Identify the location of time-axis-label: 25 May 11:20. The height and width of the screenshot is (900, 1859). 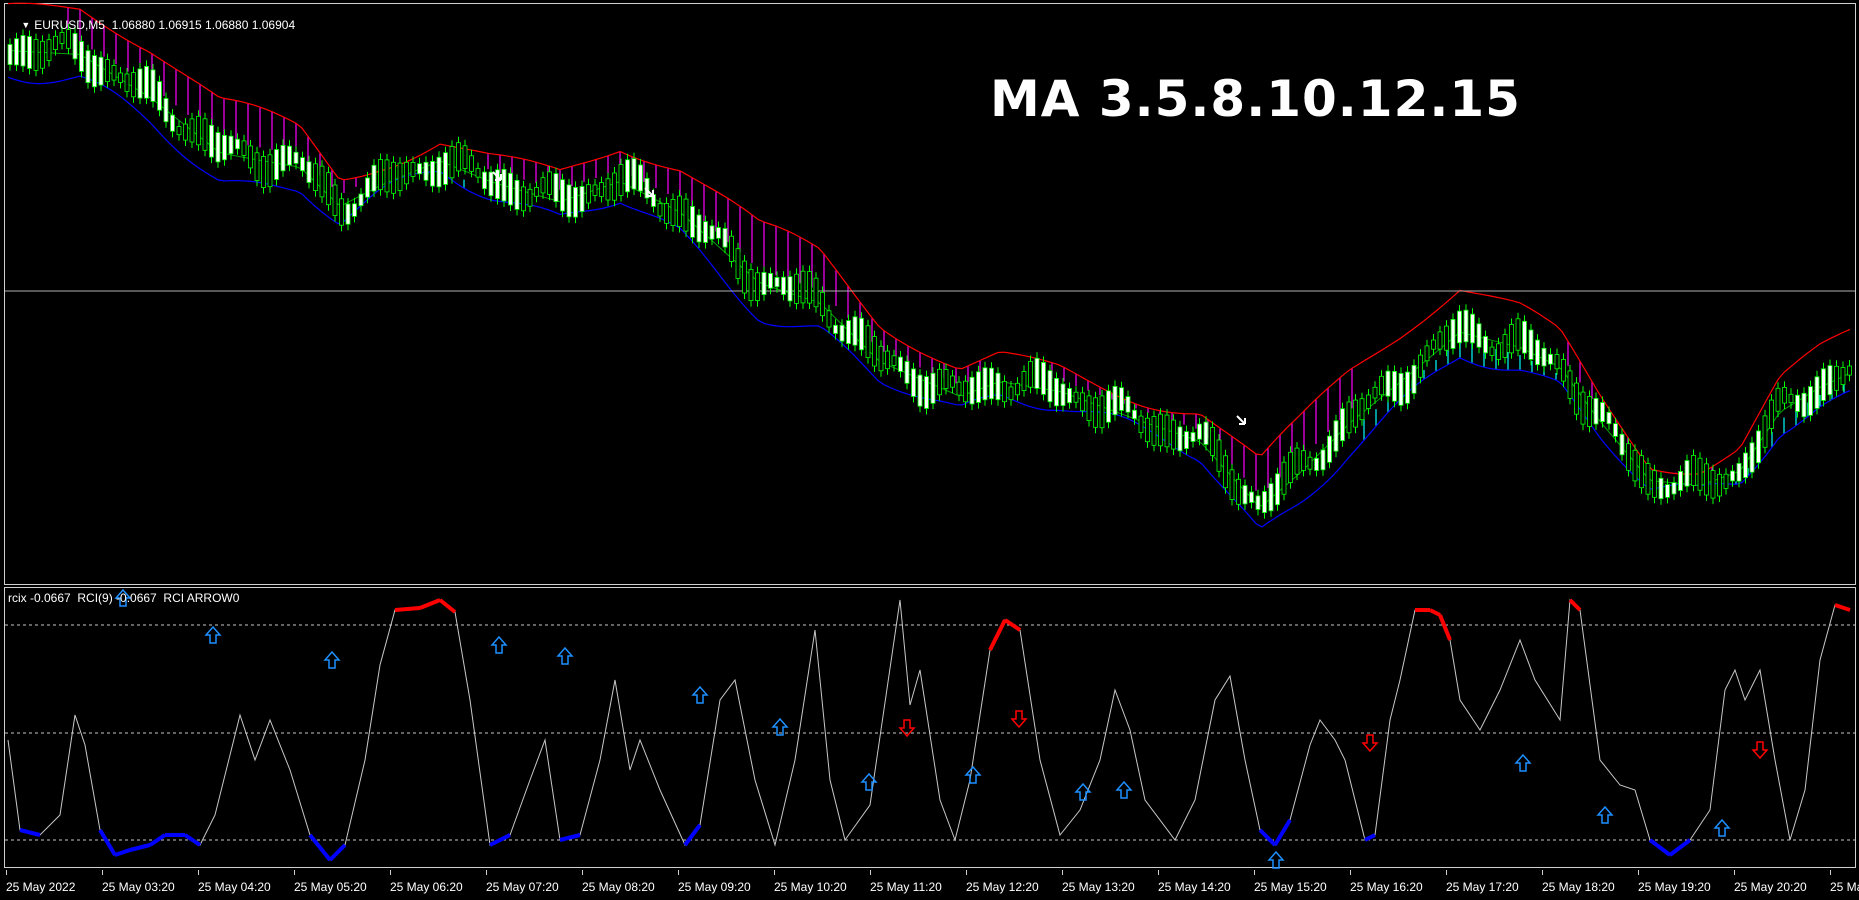
(906, 887).